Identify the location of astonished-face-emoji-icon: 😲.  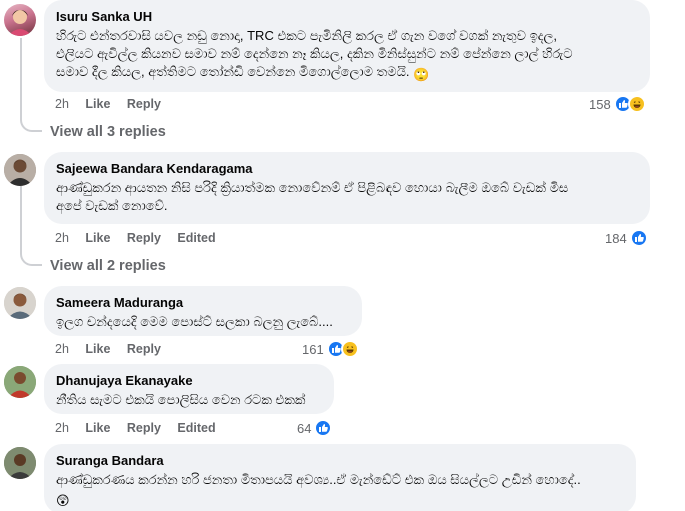
(63, 500).